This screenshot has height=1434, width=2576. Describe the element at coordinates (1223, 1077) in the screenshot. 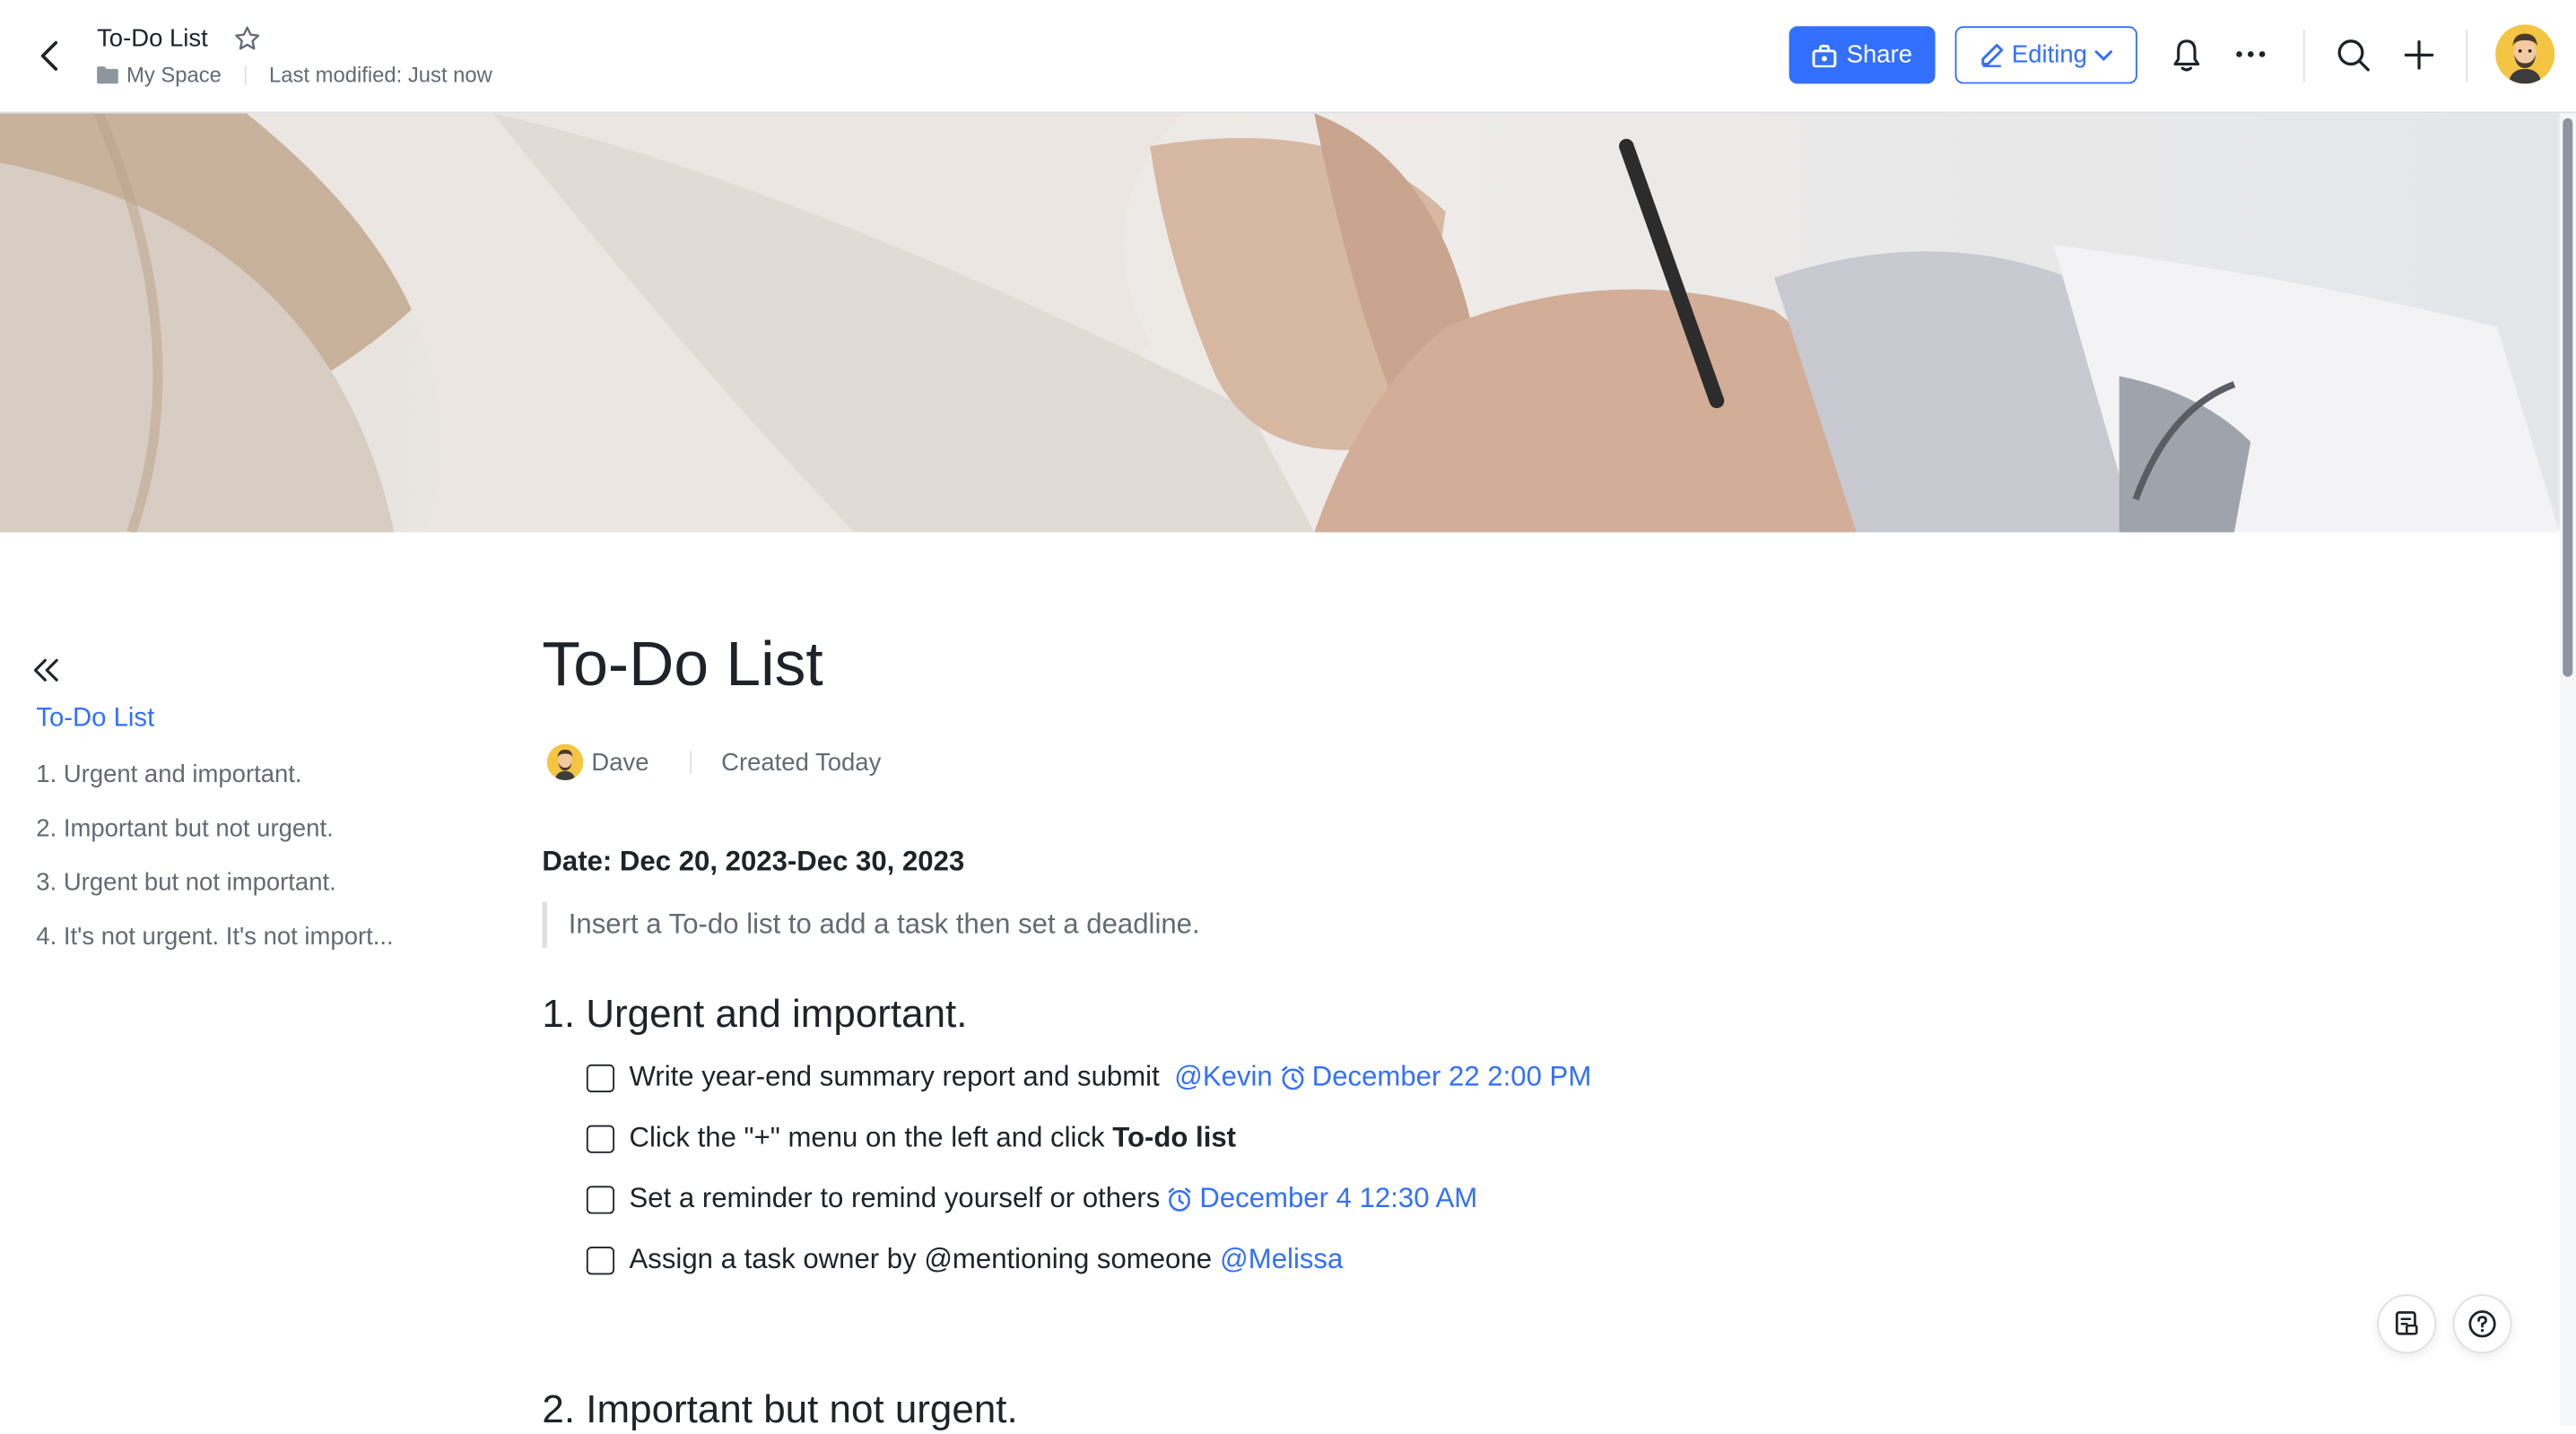

I see `mention-kevin: @Kevin` at that location.